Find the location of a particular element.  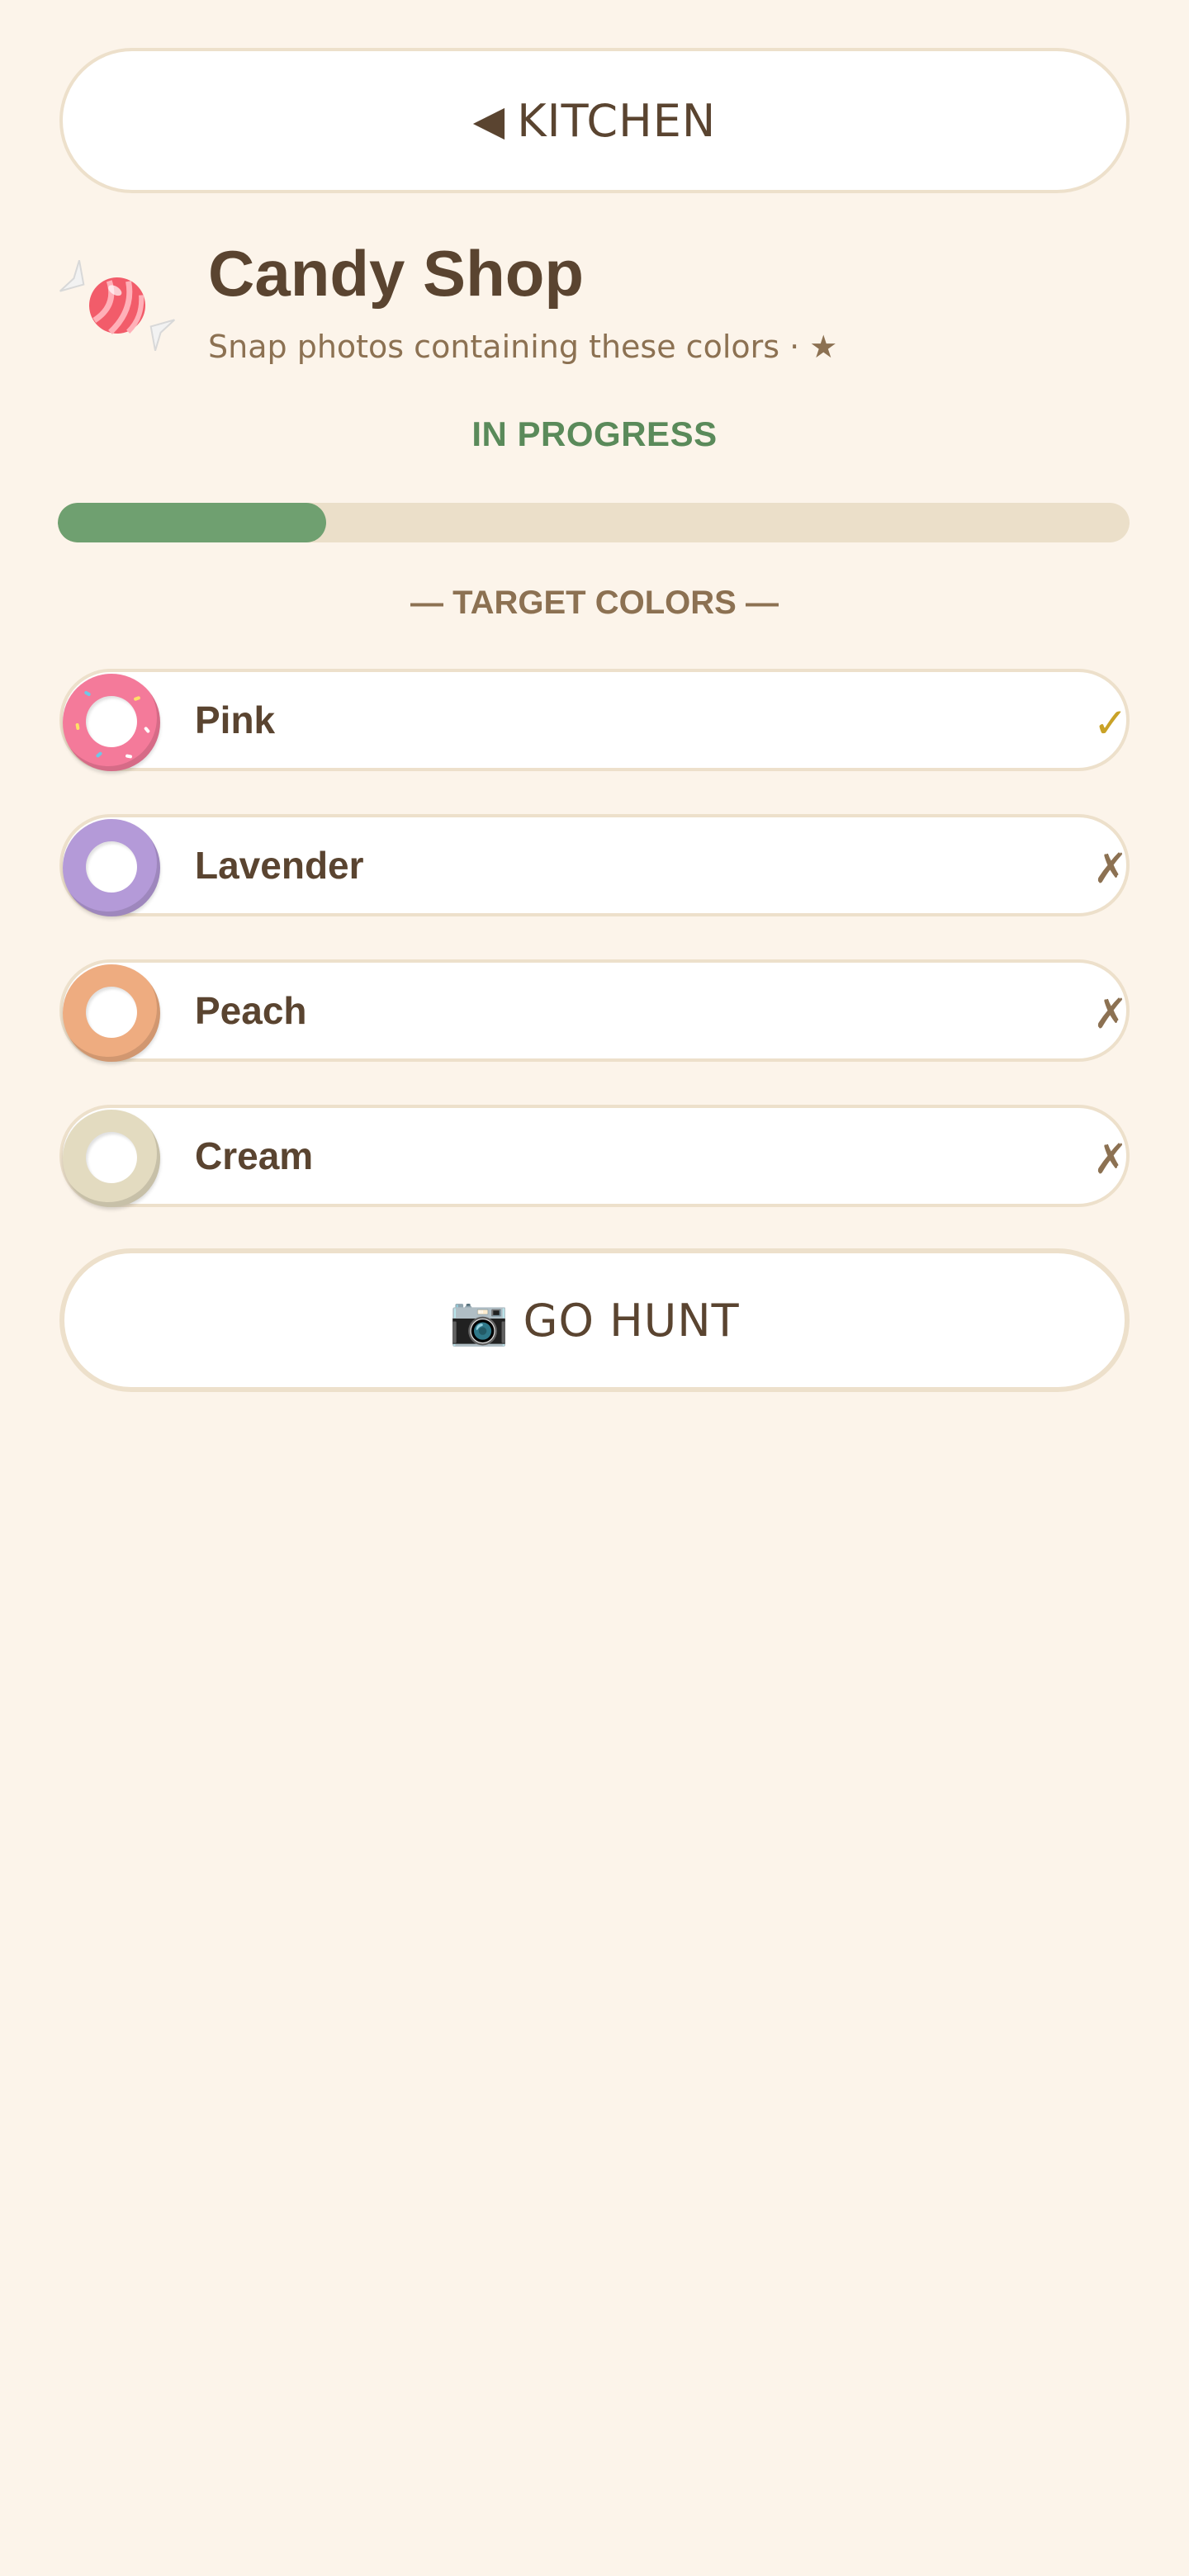

peach-donut-icon is located at coordinates (111, 1013).